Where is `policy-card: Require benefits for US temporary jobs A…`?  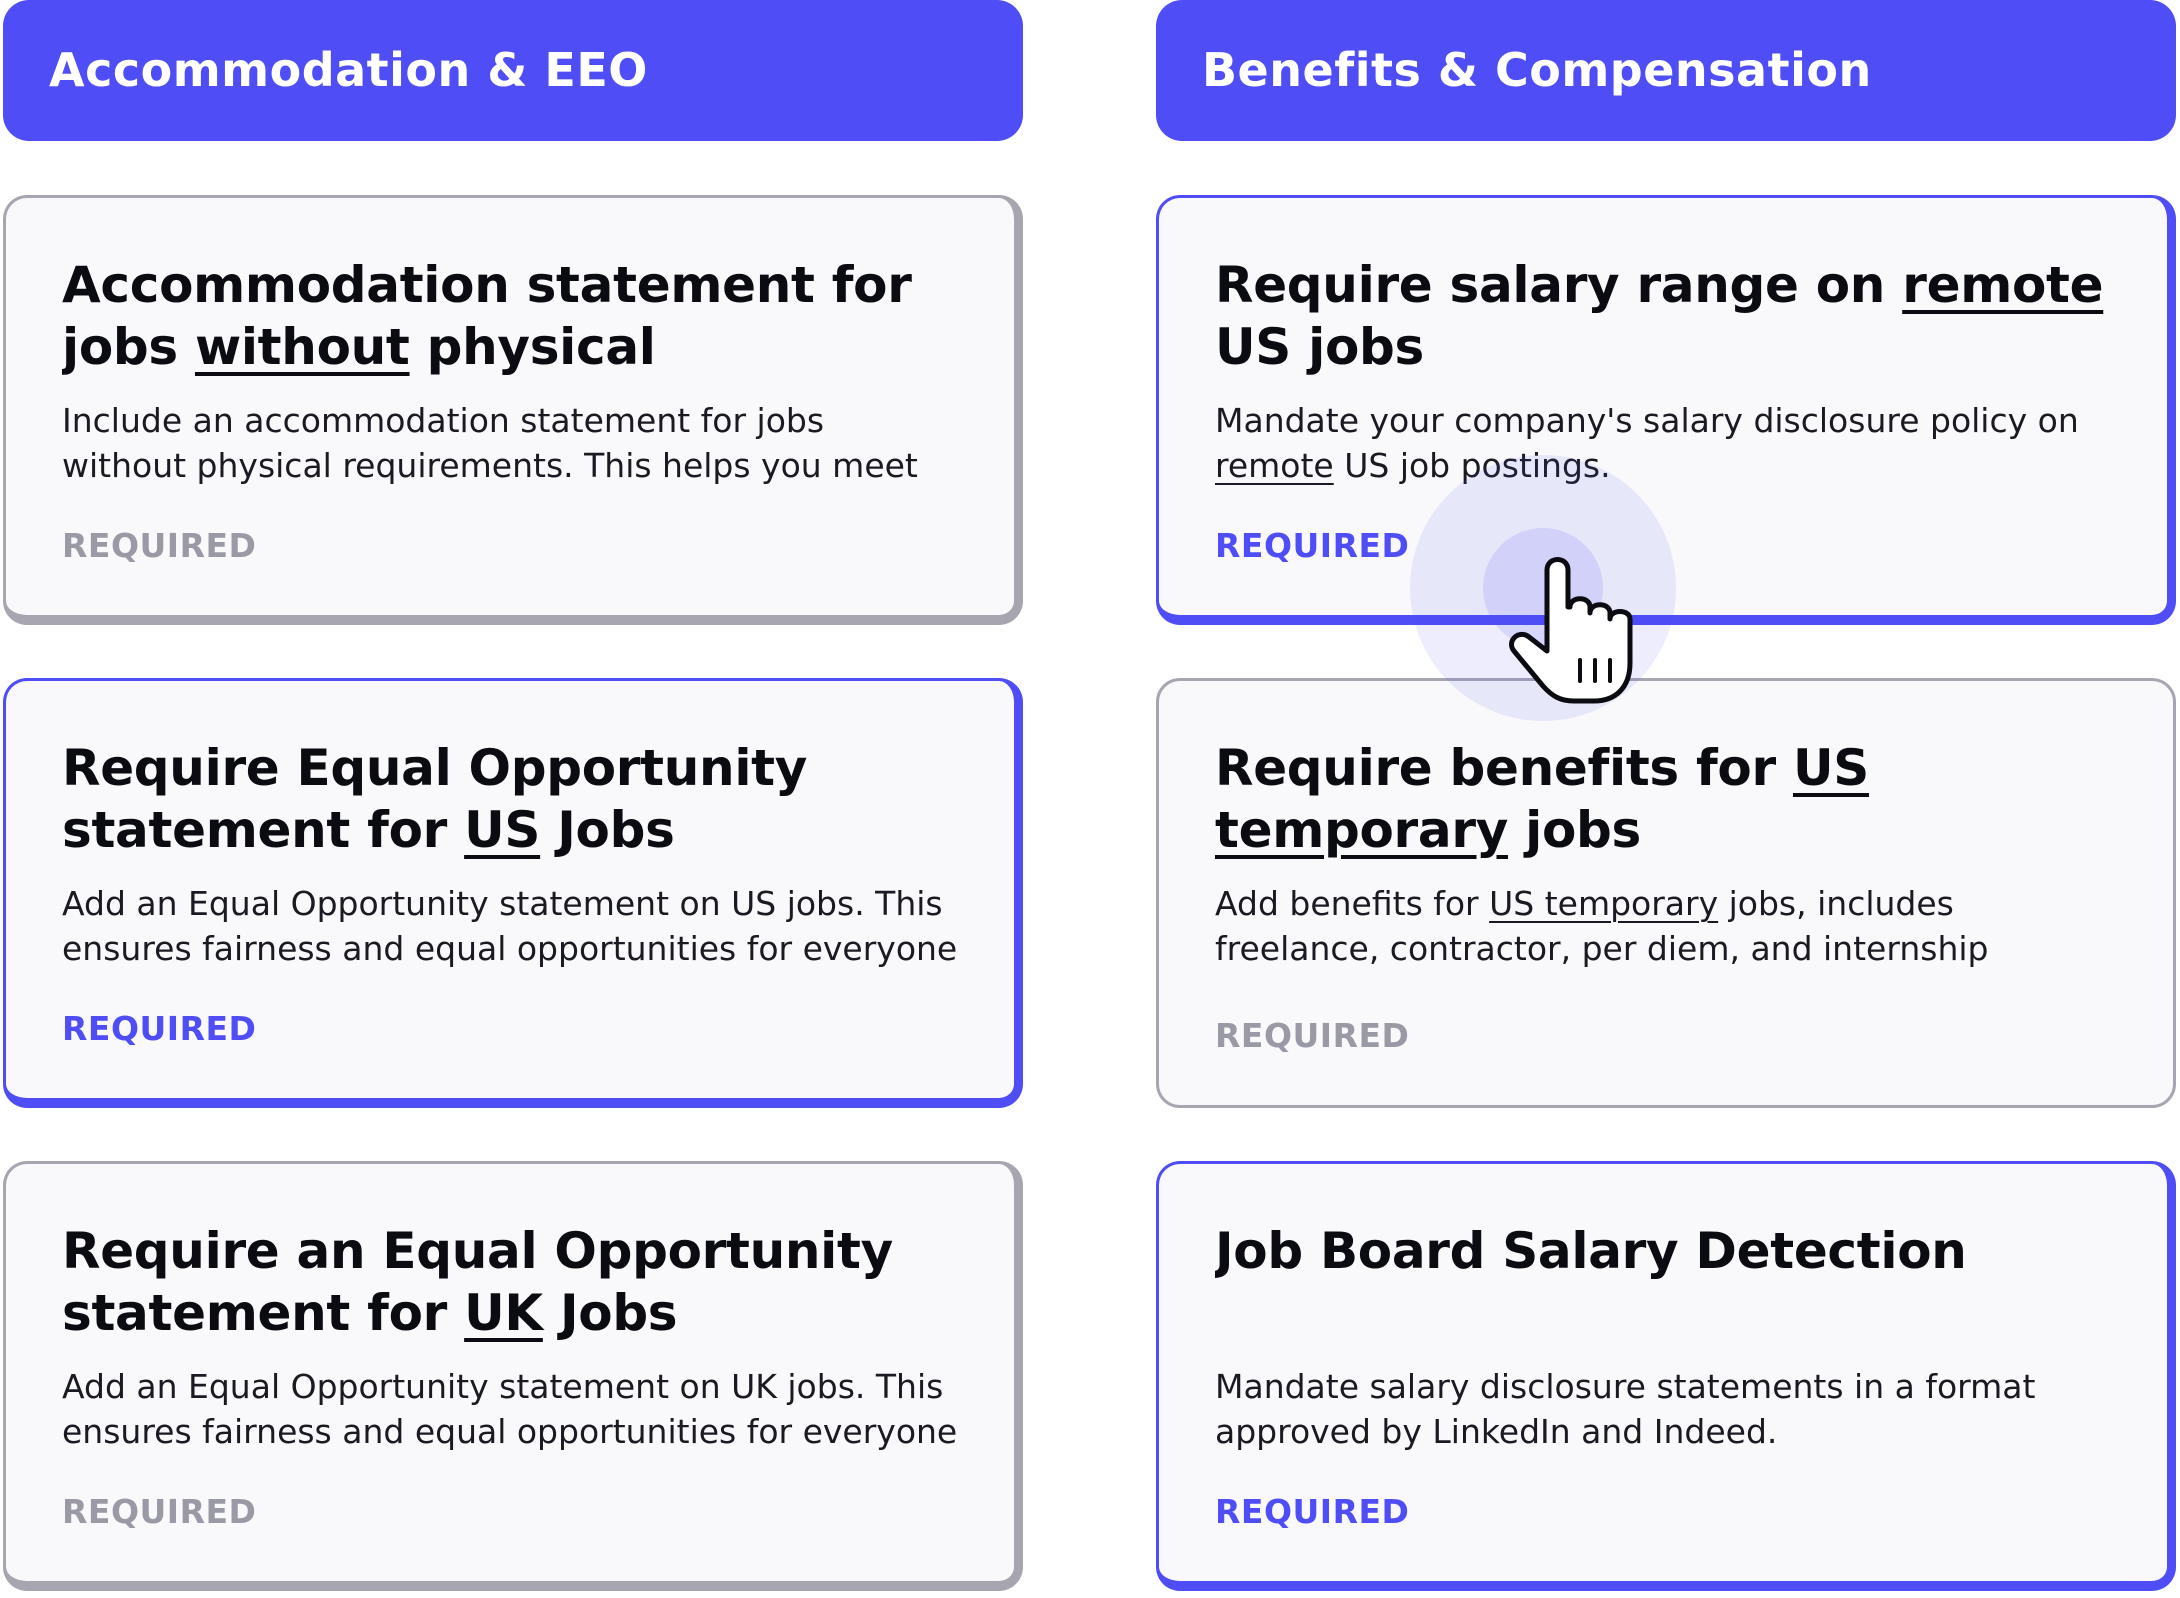 policy-card: Require benefits for US temporary jobs A… is located at coordinates (1666, 893).